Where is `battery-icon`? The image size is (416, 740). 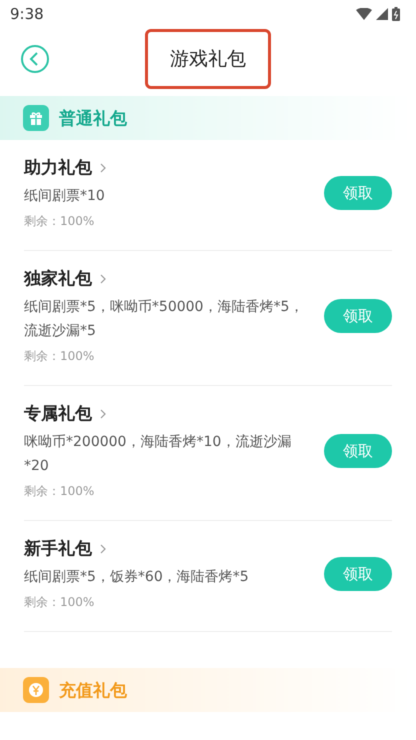
battery-icon is located at coordinates (396, 14).